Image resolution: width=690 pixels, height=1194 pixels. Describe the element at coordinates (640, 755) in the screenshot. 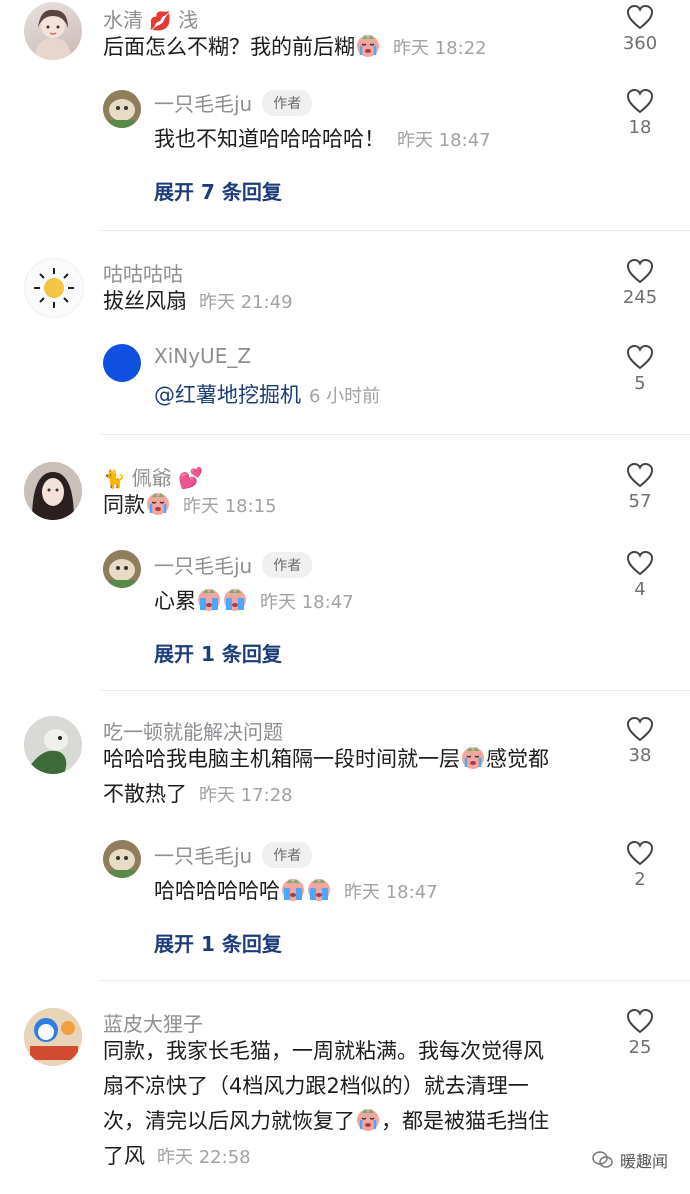

I see `like-count: 38` at that location.